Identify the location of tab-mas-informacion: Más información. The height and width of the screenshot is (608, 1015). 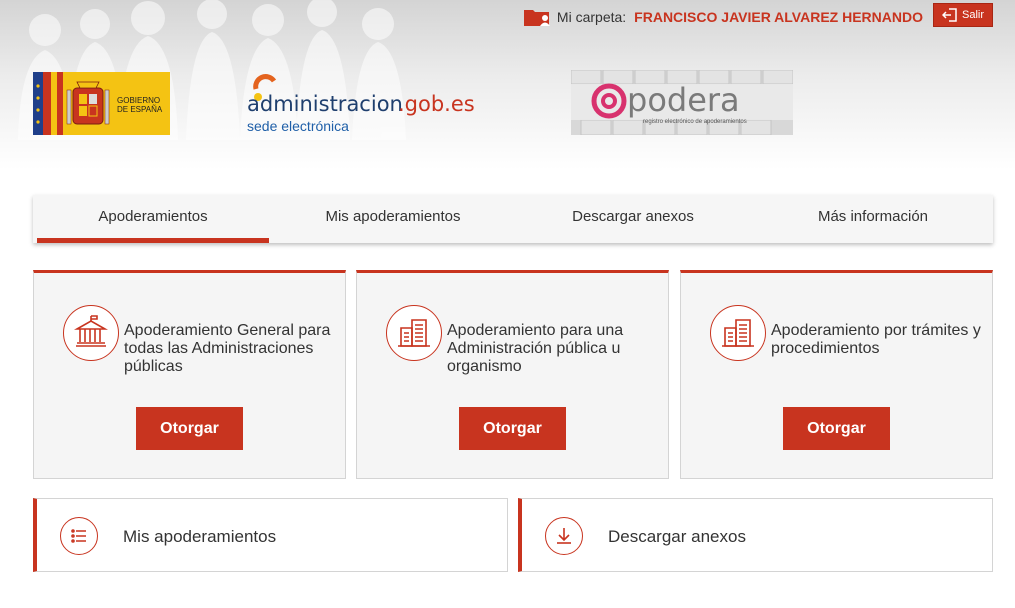
(873, 219).